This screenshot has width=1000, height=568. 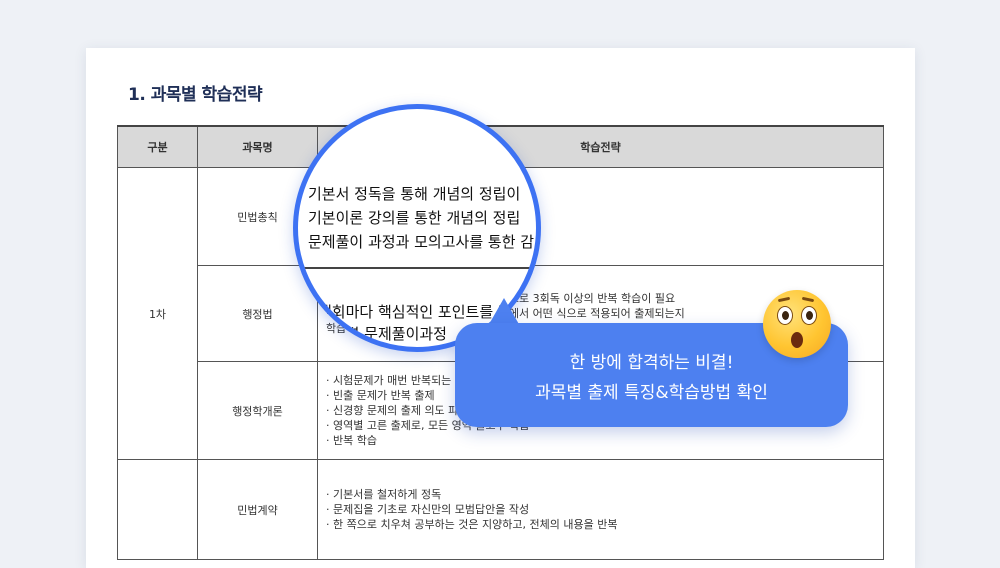 I want to click on stage-cell: 1차, so click(x=157, y=313).